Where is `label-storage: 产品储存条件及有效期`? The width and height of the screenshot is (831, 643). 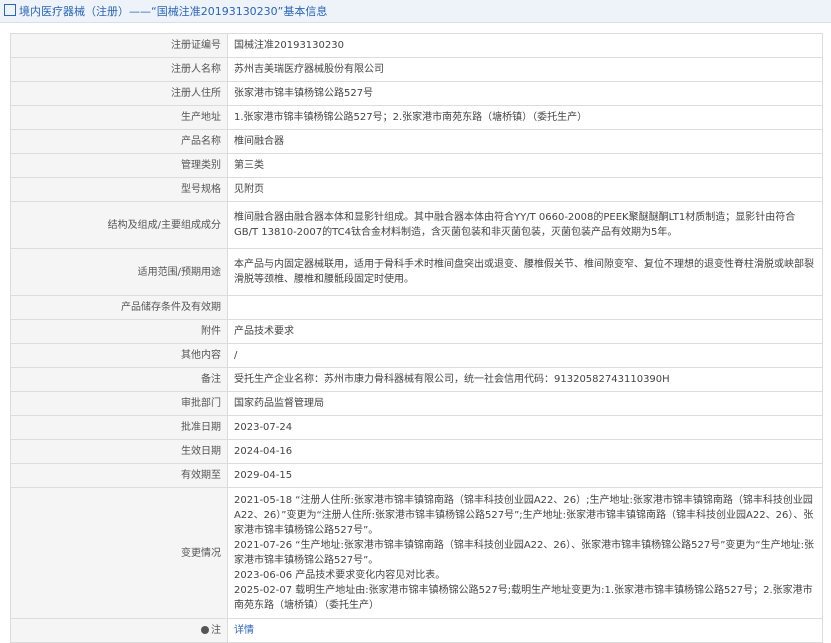 label-storage: 产品储存条件及有效期 is located at coordinates (119, 307).